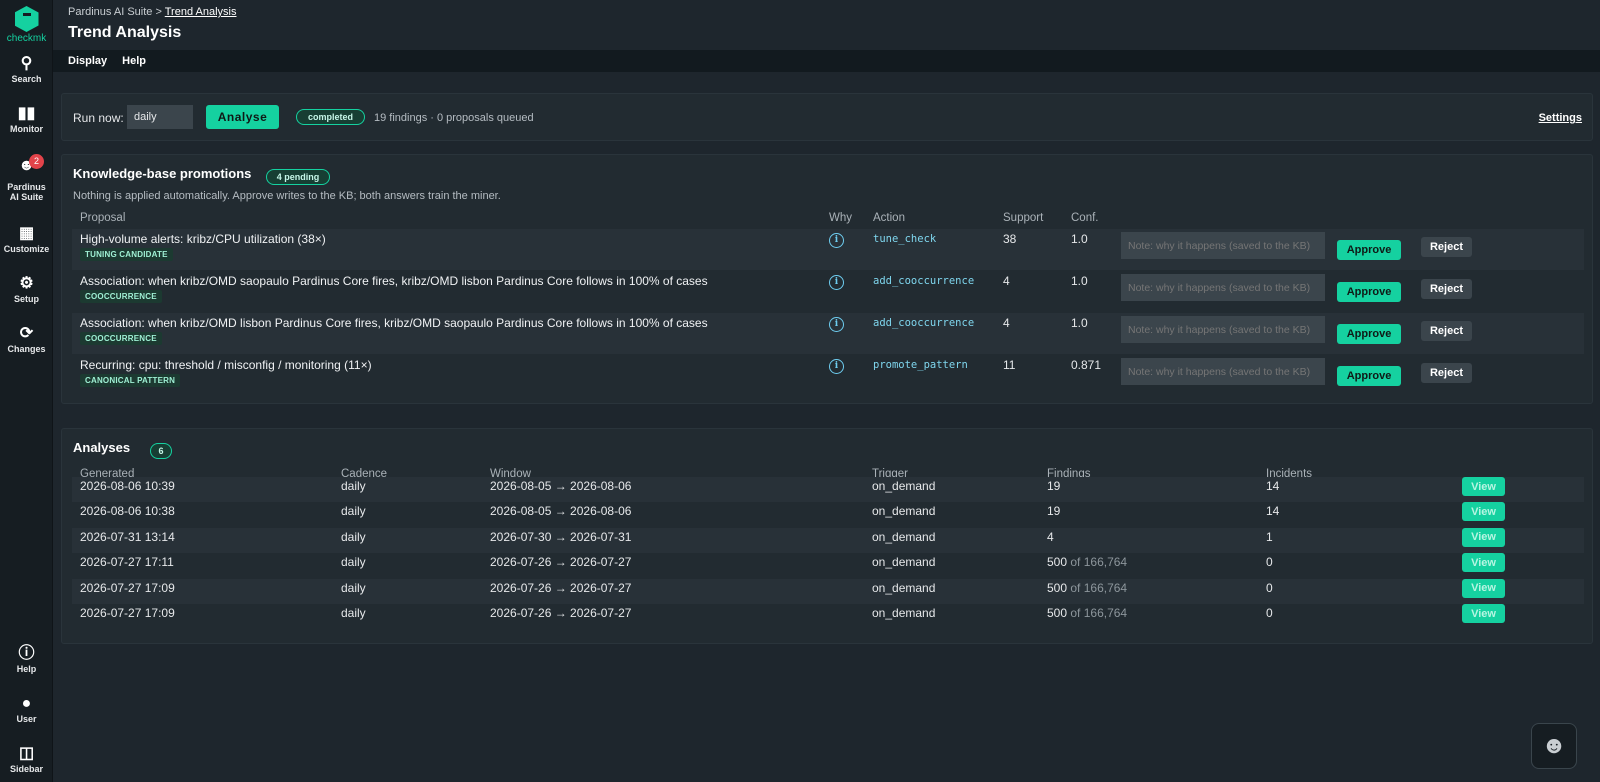 The height and width of the screenshot is (782, 1600). What do you see at coordinates (87, 61) in the screenshot?
I see `menu-display: Display` at bounding box center [87, 61].